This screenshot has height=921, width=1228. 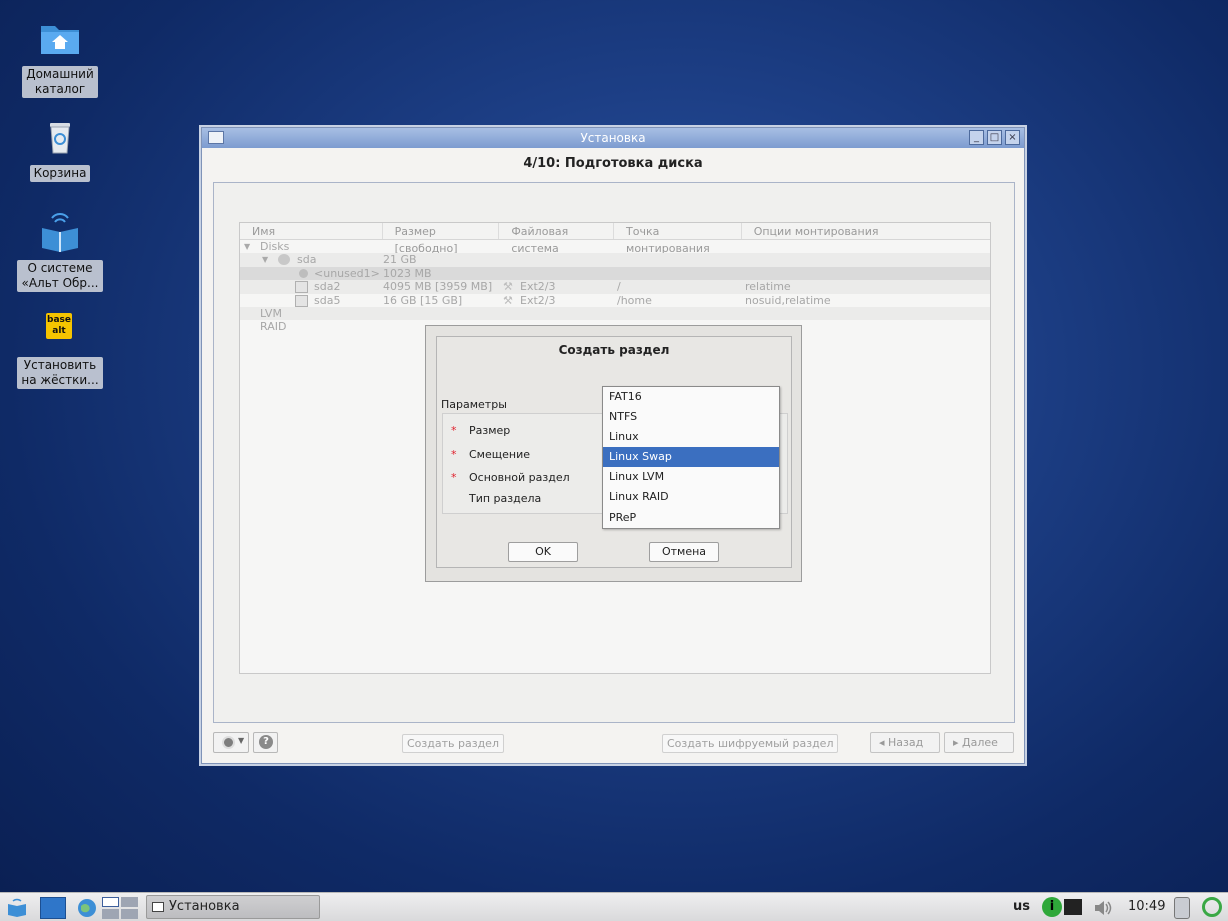 What do you see at coordinates (1073, 907) in the screenshot?
I see `network-icon` at bounding box center [1073, 907].